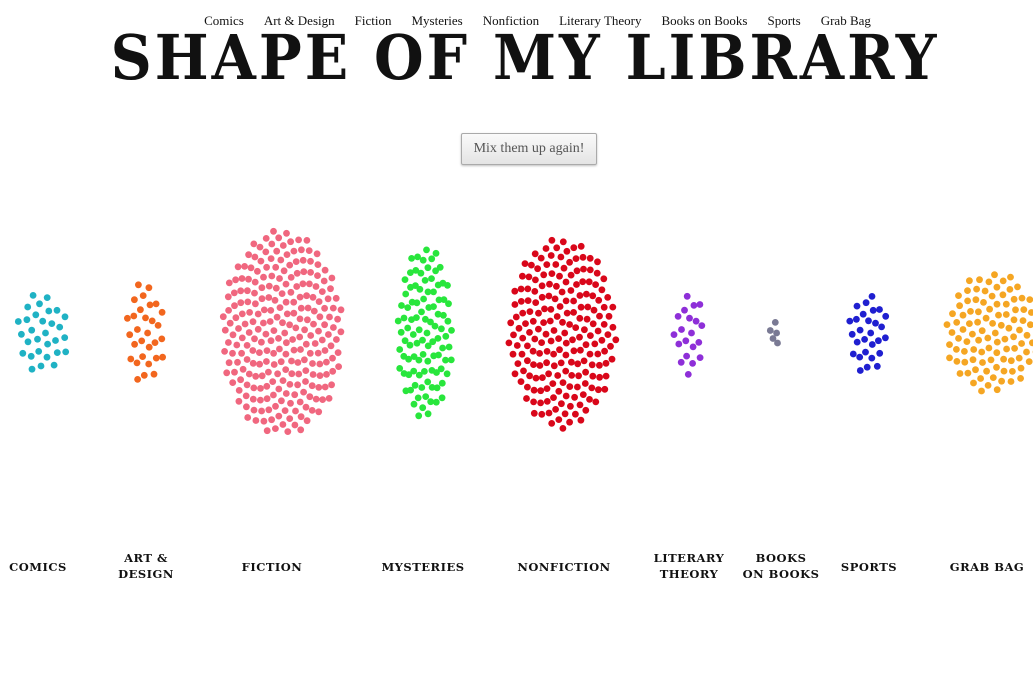 The width and height of the screenshot is (1033, 688). I want to click on cluster-art-design, so click(145, 332).